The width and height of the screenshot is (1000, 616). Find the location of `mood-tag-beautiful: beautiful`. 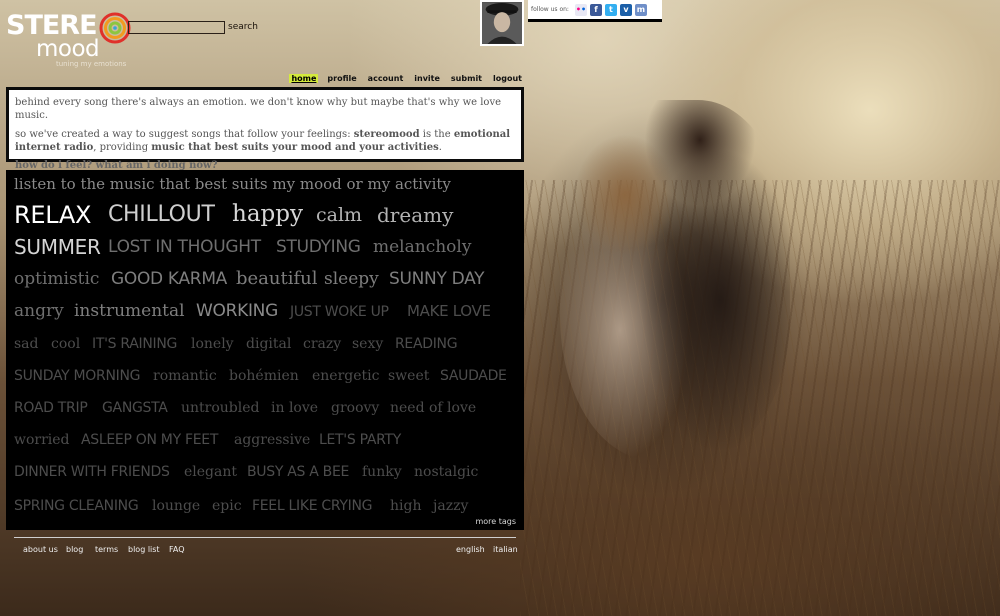

mood-tag-beautiful: beautiful is located at coordinates (277, 279).